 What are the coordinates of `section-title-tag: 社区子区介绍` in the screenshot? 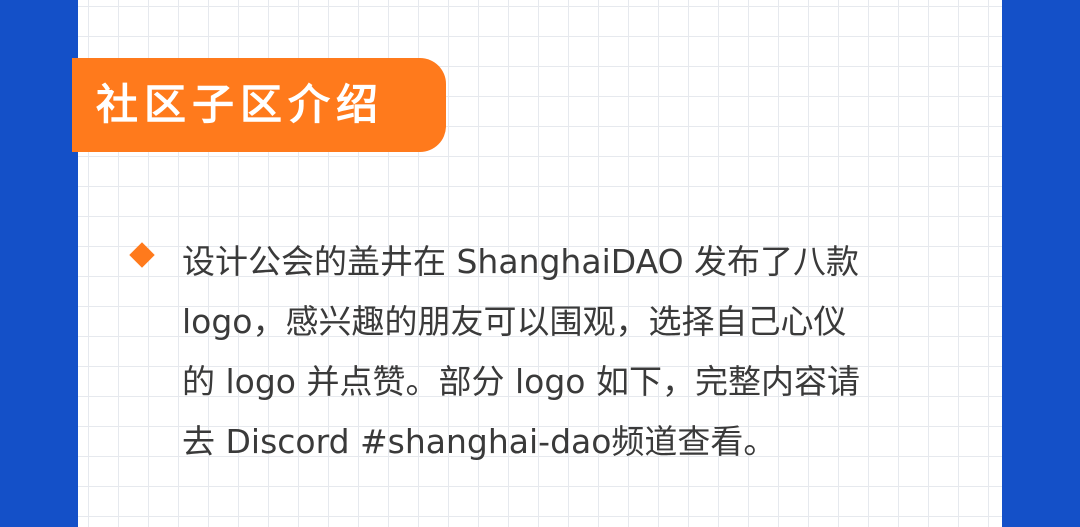 It's located at (259, 105).